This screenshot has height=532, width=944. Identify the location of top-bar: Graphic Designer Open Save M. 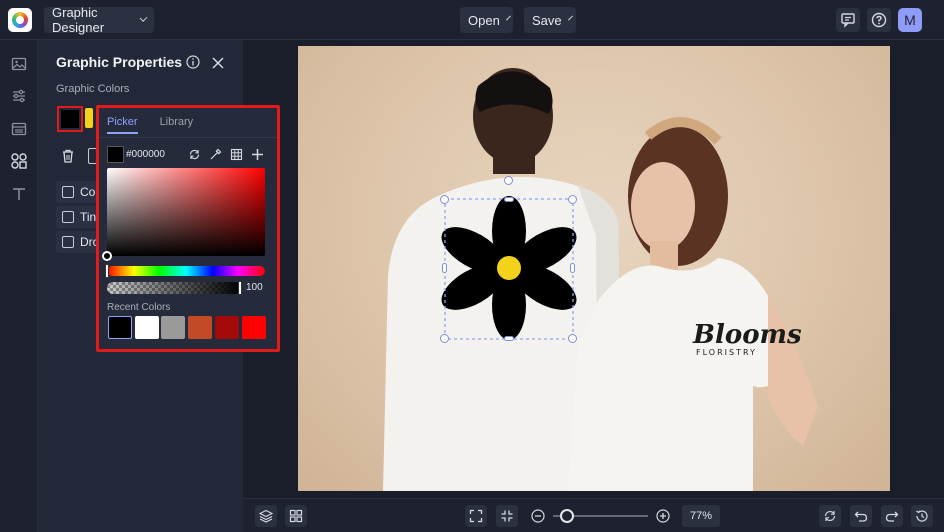
(472, 20).